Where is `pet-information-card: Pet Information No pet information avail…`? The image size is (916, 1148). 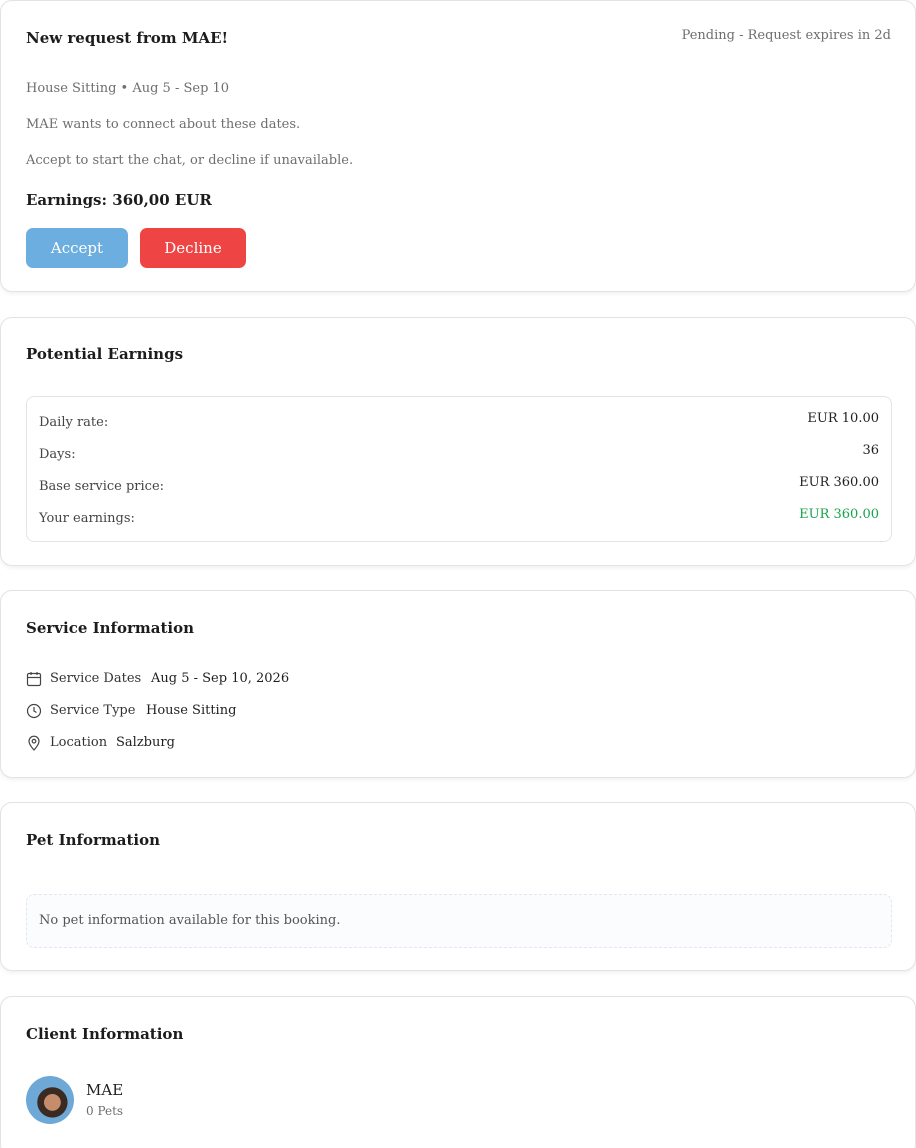
pet-information-card: Pet Information No pet information avail… is located at coordinates (458, 886).